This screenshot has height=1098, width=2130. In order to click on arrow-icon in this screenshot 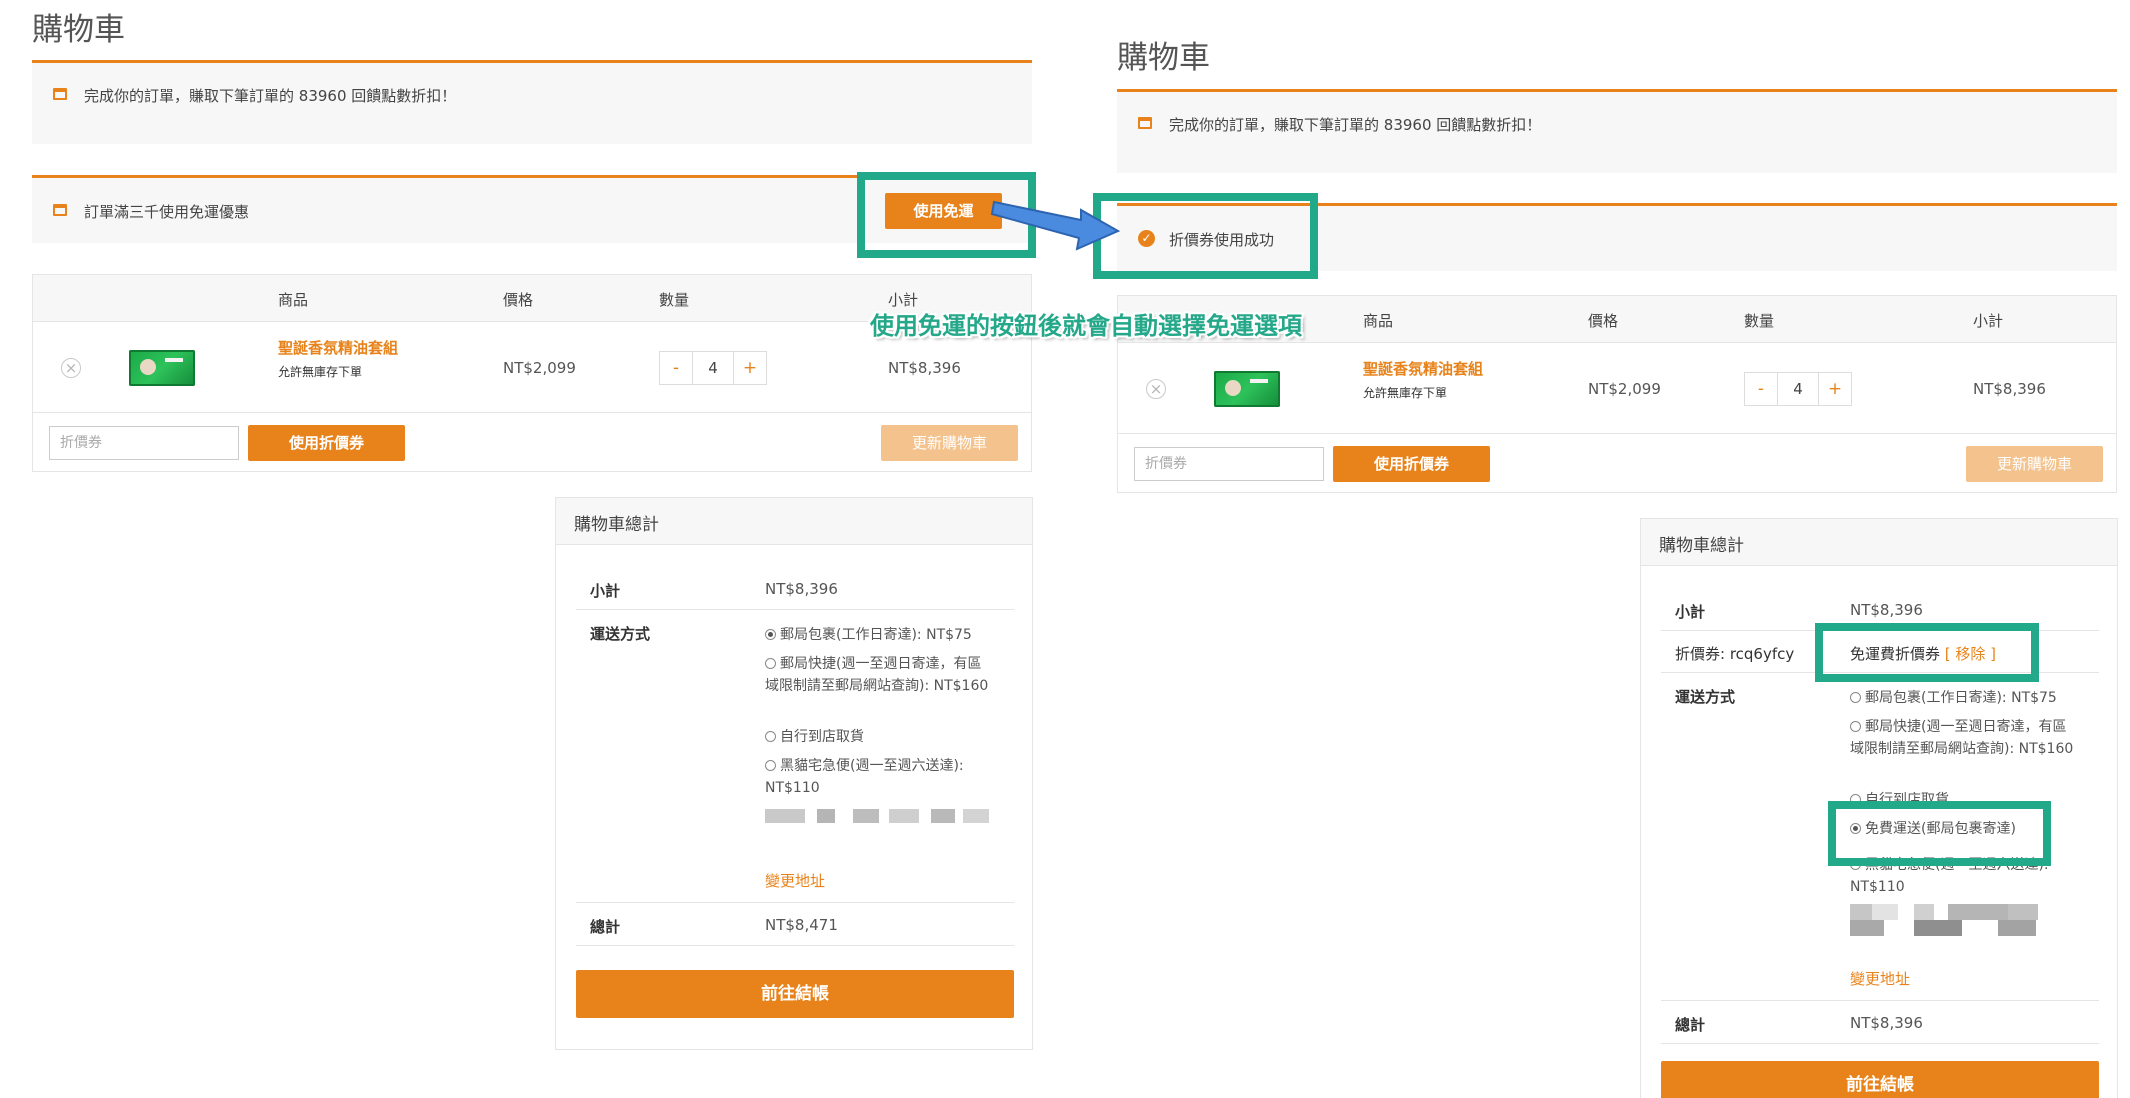, I will do `click(1055, 225)`.